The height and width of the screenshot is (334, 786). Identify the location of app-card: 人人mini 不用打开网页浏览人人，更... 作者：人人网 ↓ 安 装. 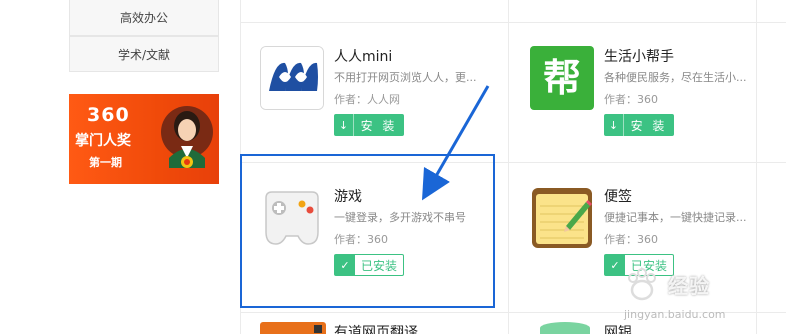
(380, 101).